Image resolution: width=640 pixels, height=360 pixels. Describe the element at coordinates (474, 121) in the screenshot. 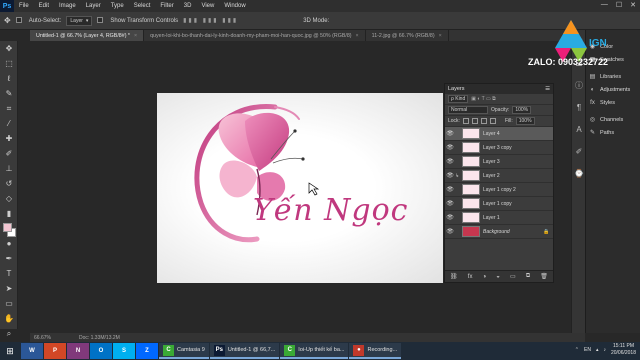

I see `lock-image-icon` at that location.